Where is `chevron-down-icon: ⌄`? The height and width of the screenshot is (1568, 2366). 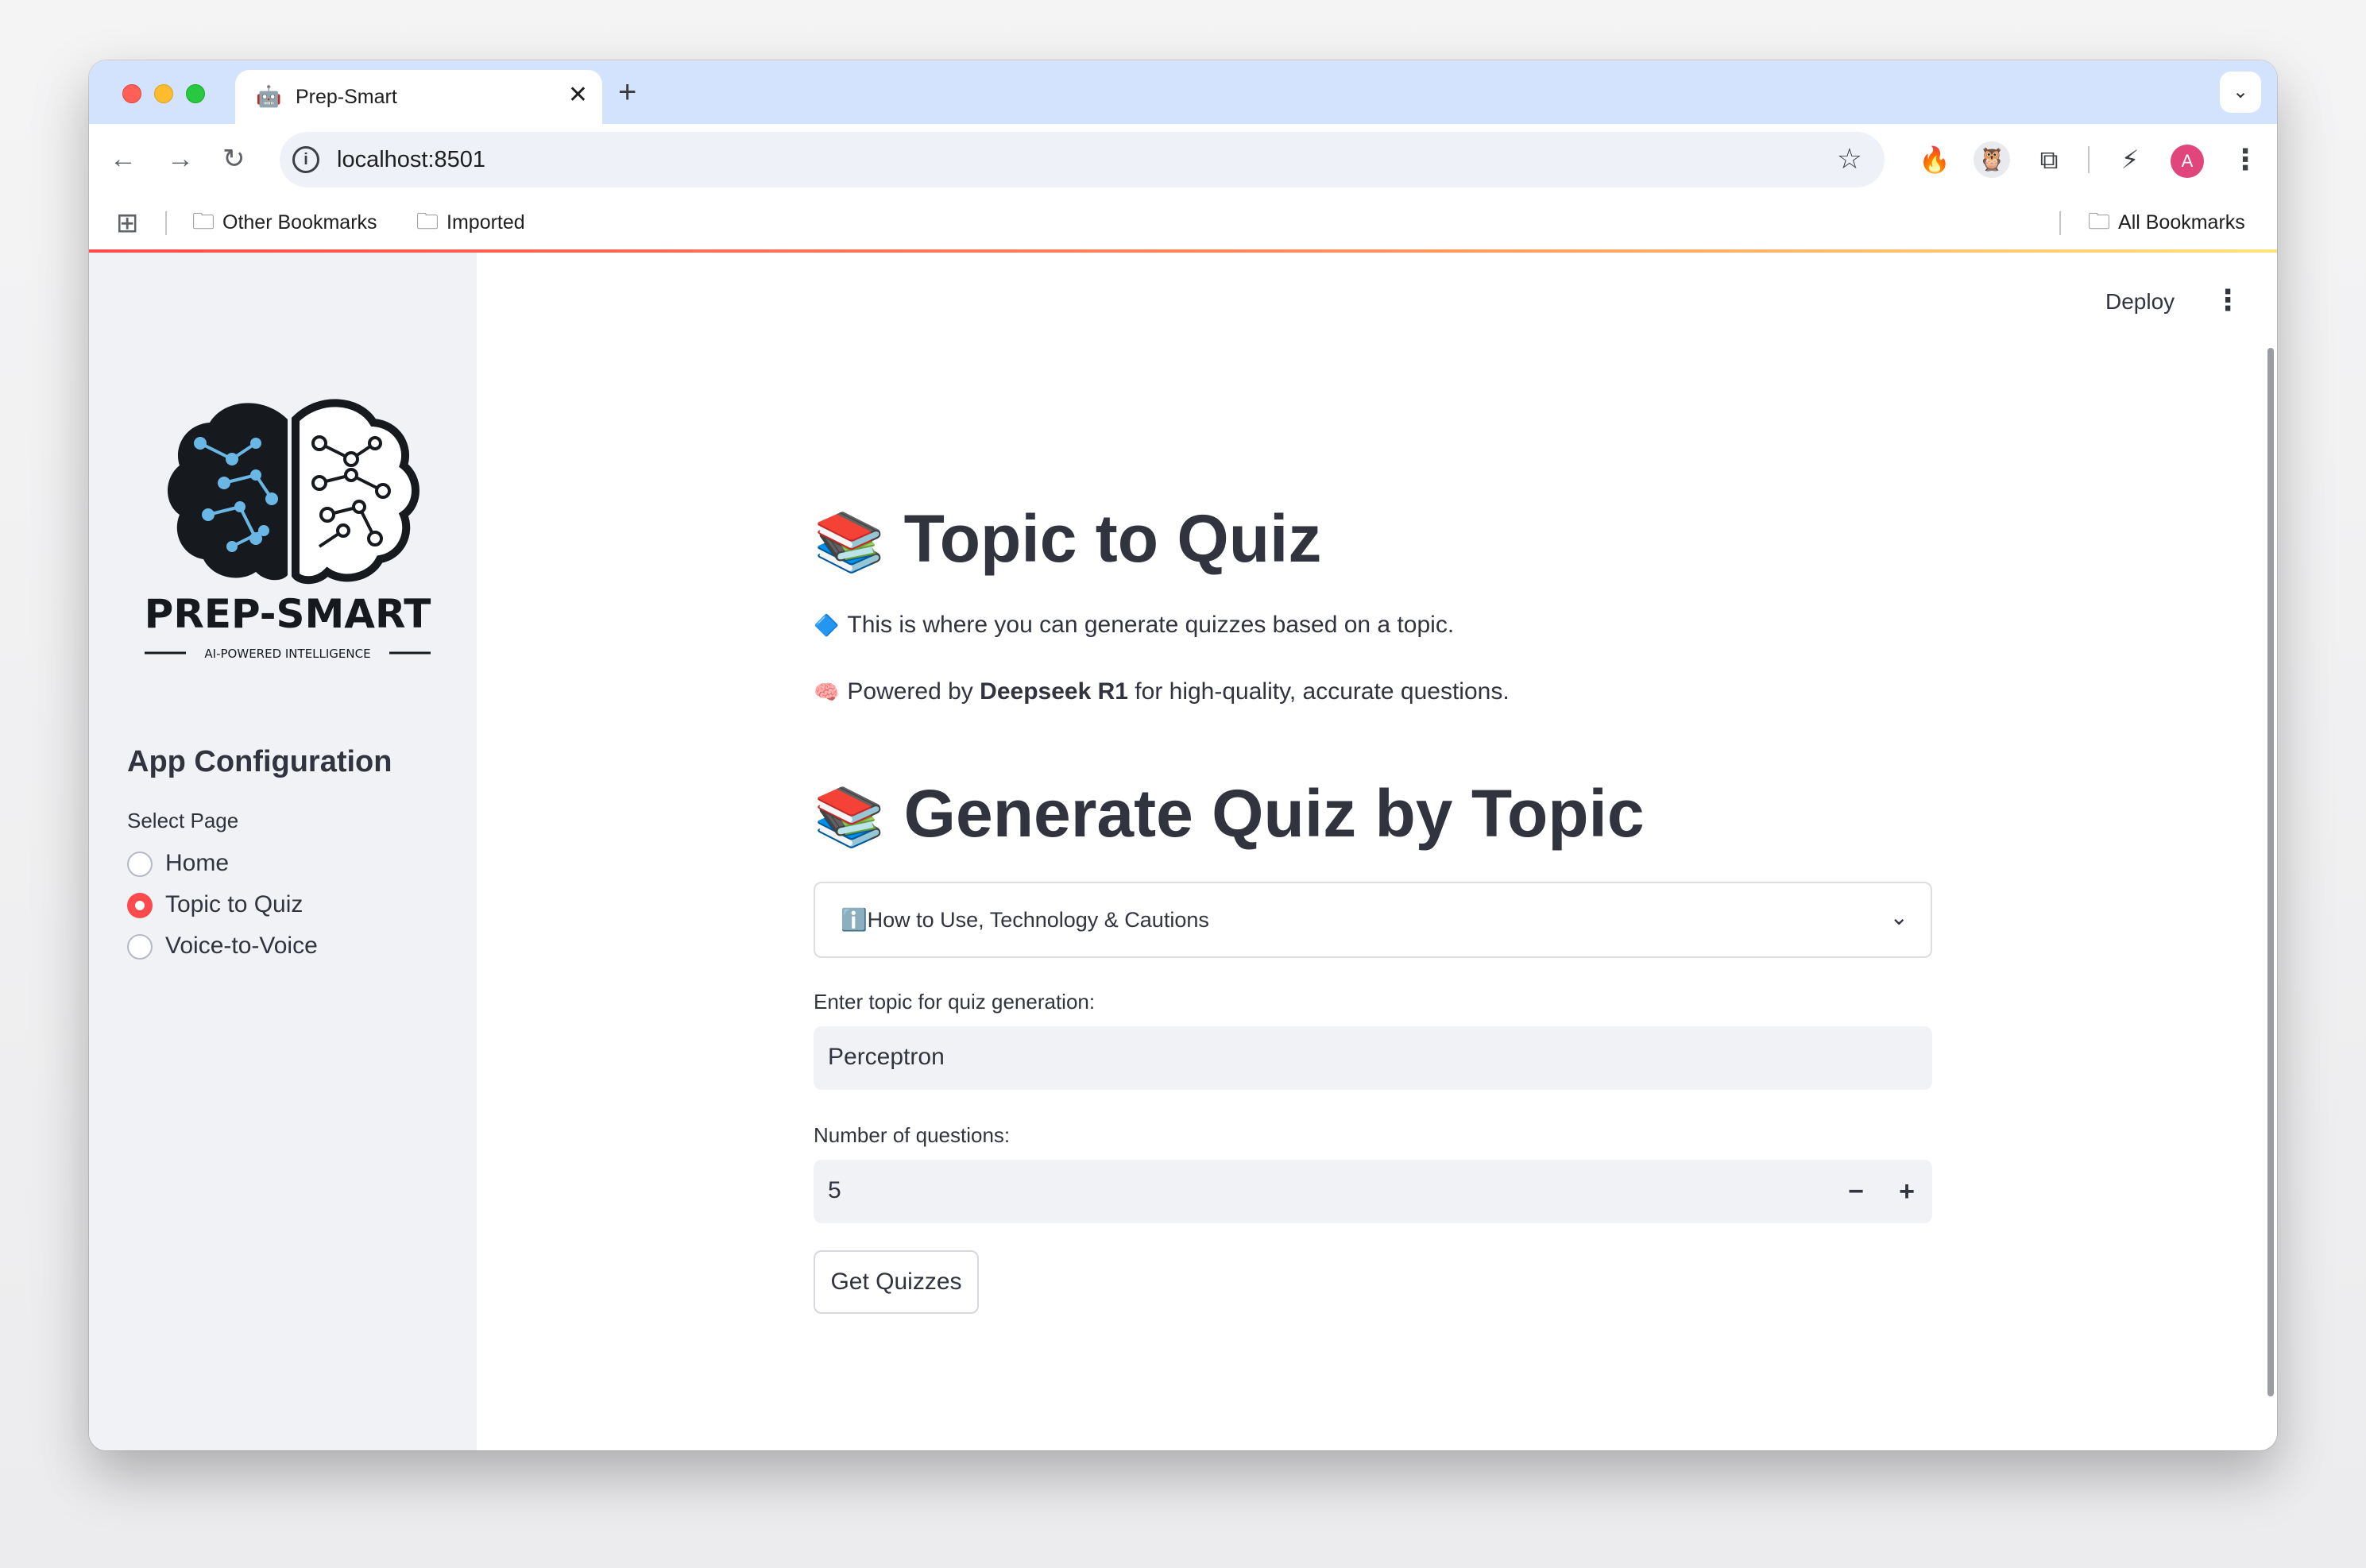
chevron-down-icon: ⌄ is located at coordinates (1899, 917).